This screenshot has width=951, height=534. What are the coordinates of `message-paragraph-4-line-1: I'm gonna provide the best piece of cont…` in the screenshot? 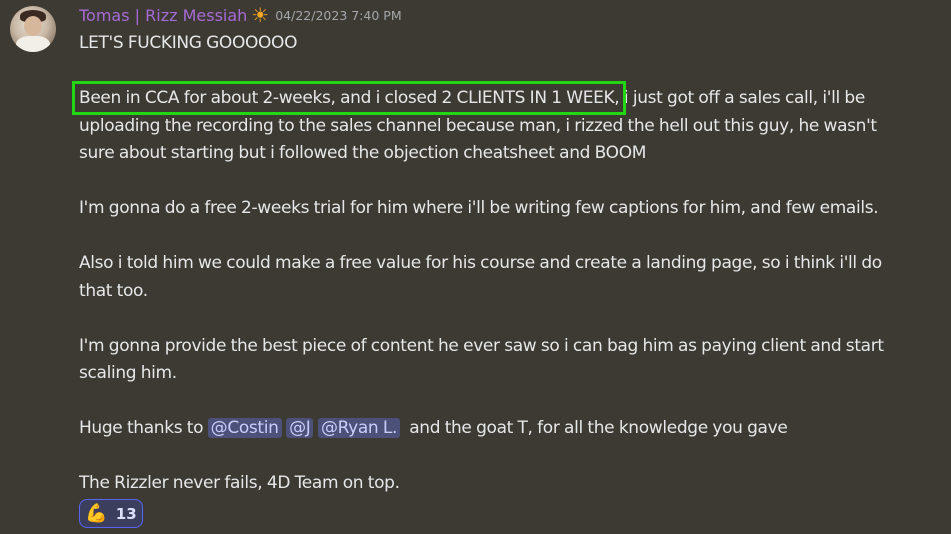 It's located at (481, 345).